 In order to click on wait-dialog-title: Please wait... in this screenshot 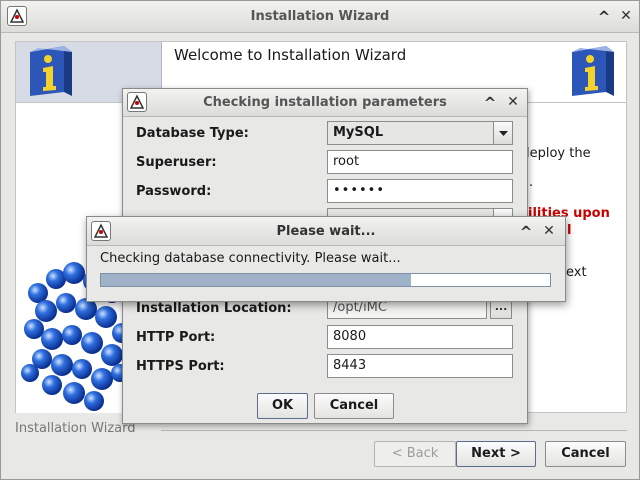, I will do `click(326, 231)`.